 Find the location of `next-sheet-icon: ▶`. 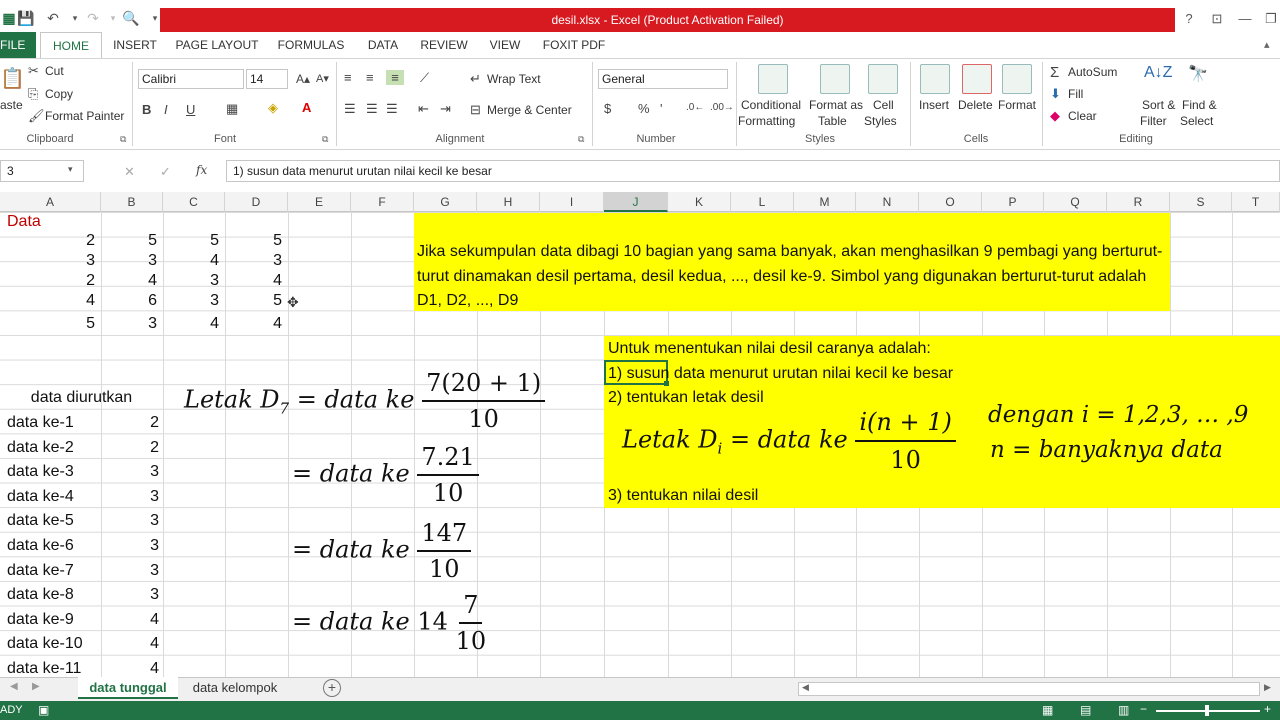

next-sheet-icon: ▶ is located at coordinates (36, 686).